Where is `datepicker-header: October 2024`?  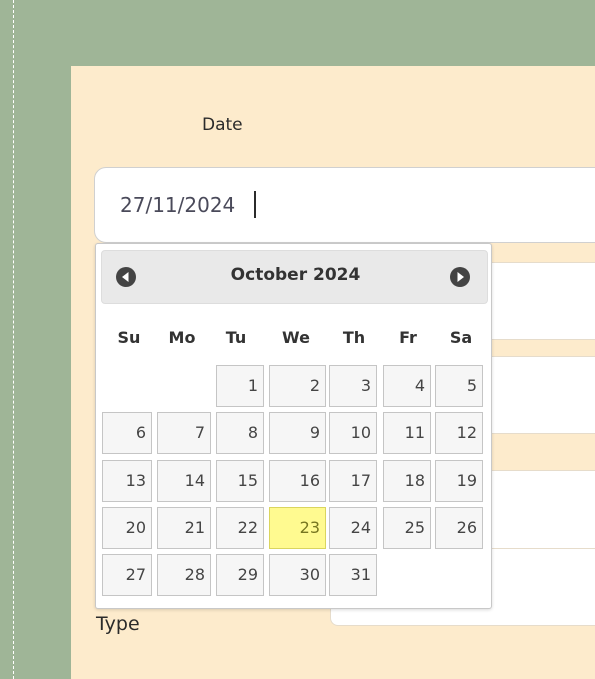 datepicker-header: October 2024 is located at coordinates (294, 277).